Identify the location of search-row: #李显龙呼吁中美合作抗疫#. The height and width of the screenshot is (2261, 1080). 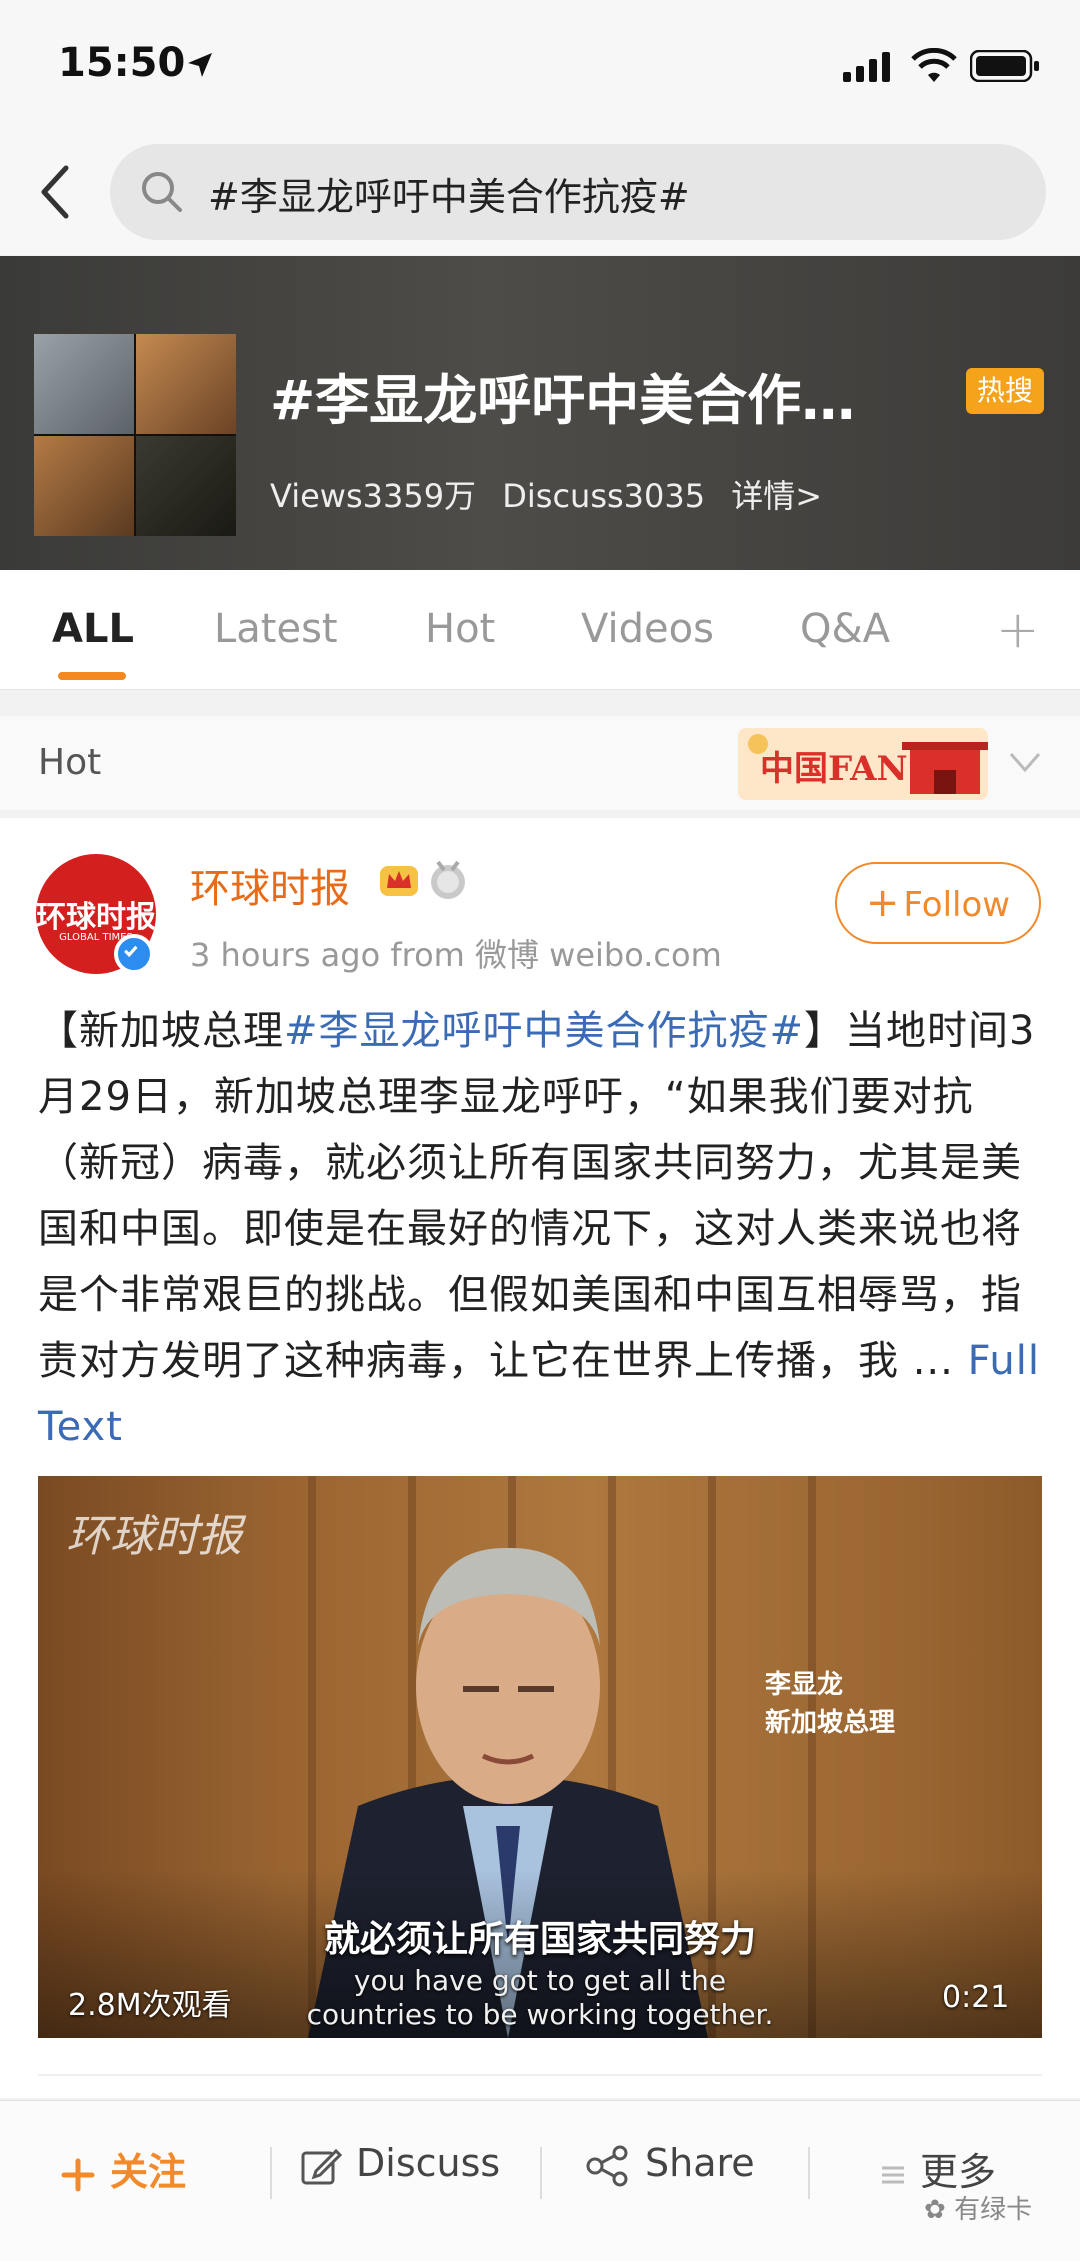
(540, 192).